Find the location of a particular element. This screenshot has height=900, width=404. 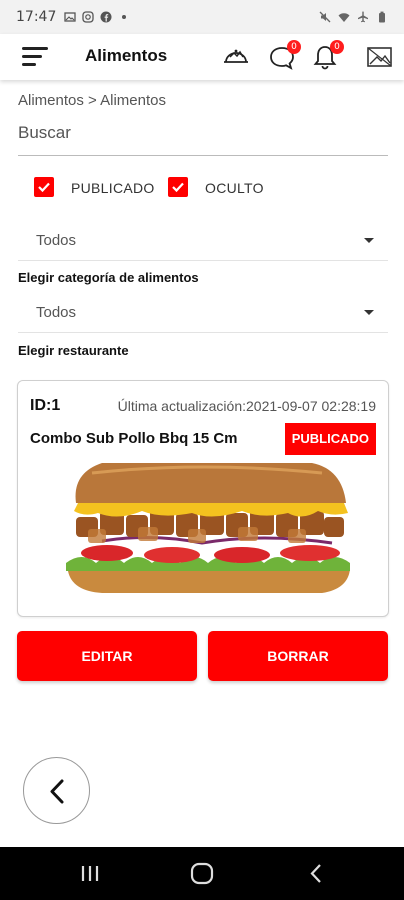

breadcrumb: Alimentos > Alimentos is located at coordinates (92, 100).